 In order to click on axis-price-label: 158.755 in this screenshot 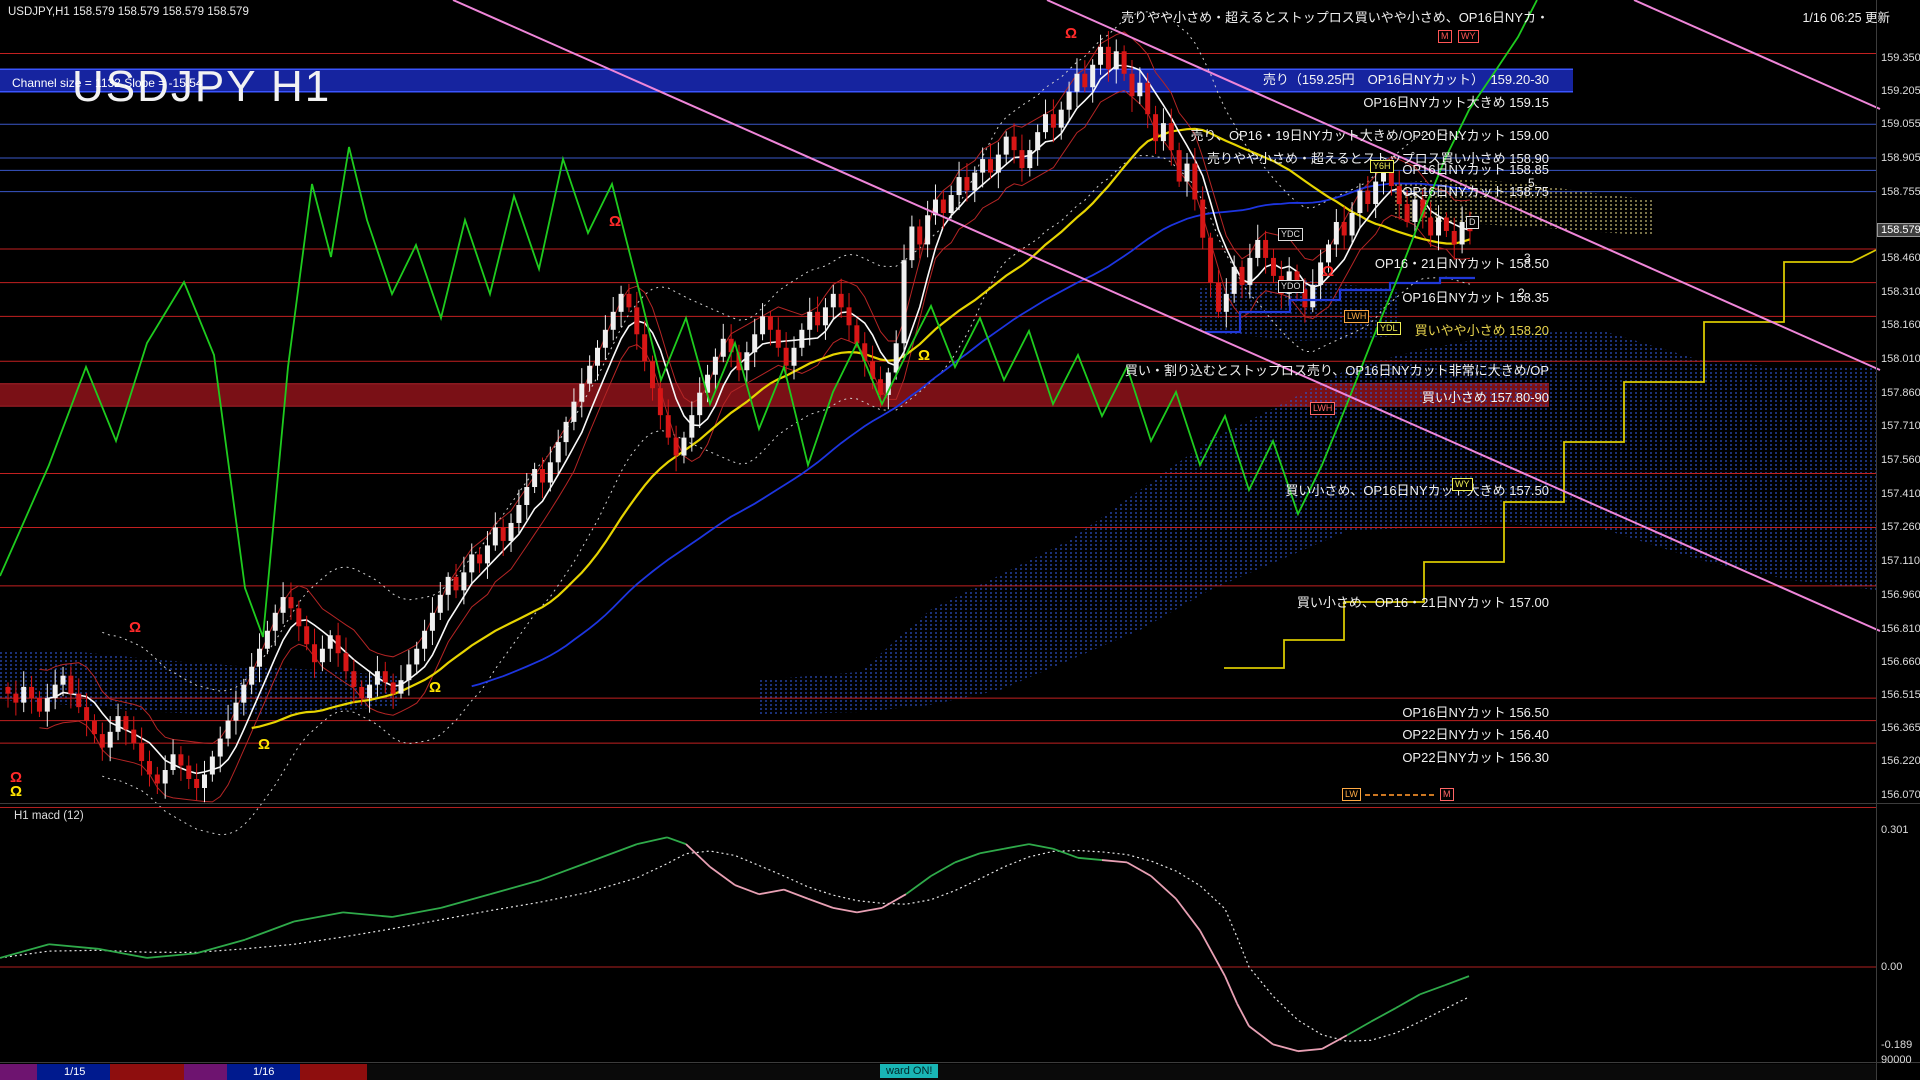, I will do `click(1900, 192)`.